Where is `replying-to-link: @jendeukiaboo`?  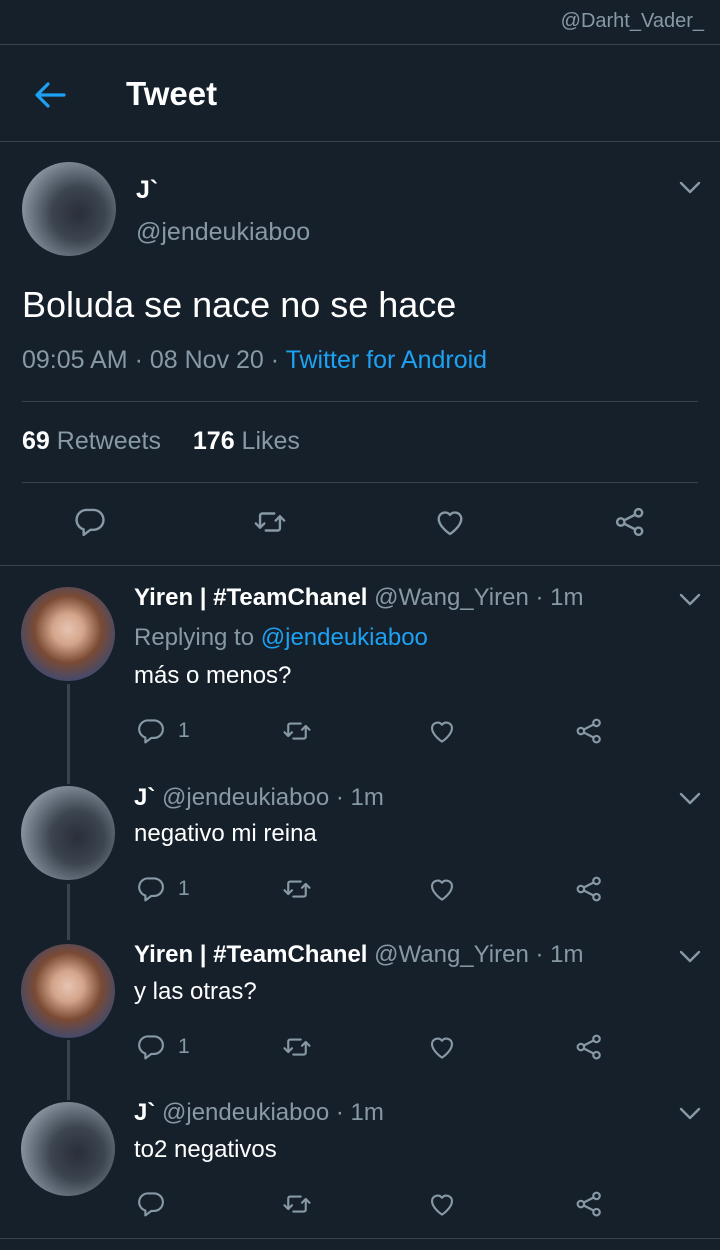 replying-to-link: @jendeukiaboo is located at coordinates (344, 637).